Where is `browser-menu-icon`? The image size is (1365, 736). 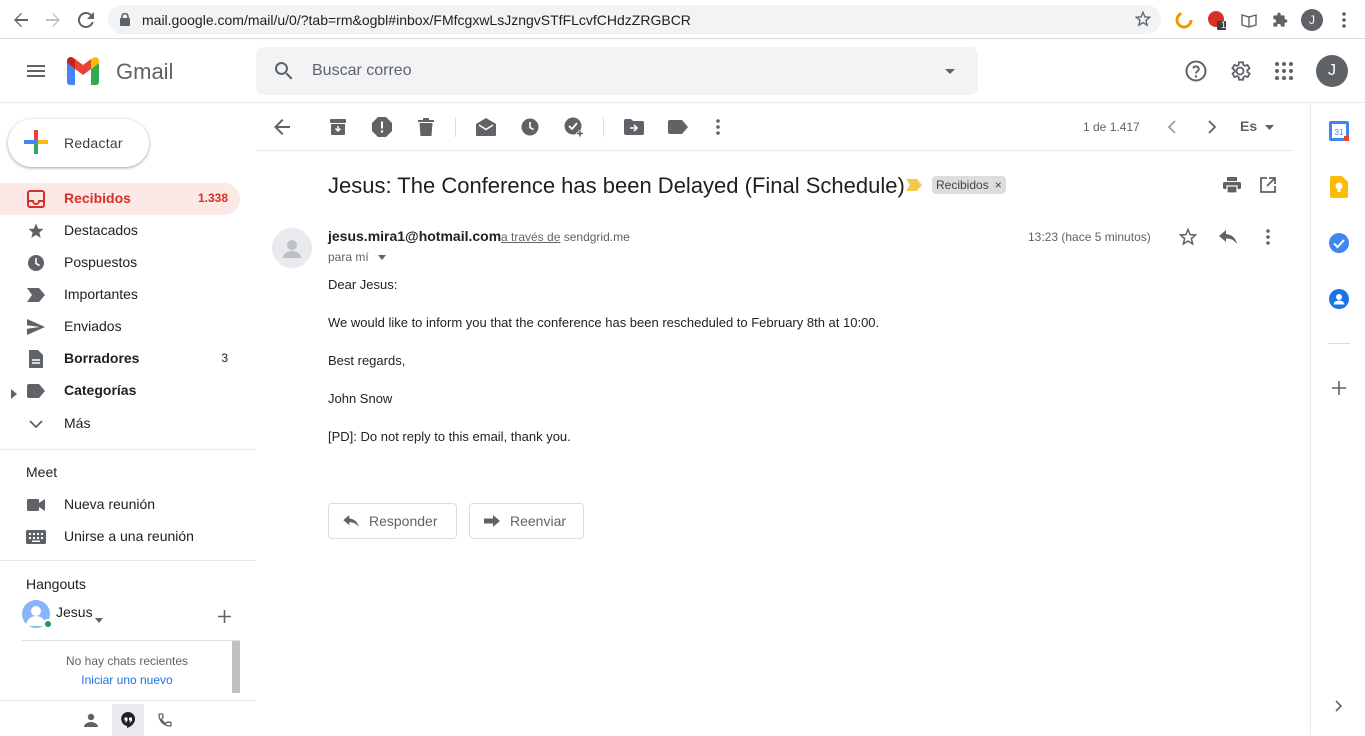
browser-menu-icon is located at coordinates (1344, 20).